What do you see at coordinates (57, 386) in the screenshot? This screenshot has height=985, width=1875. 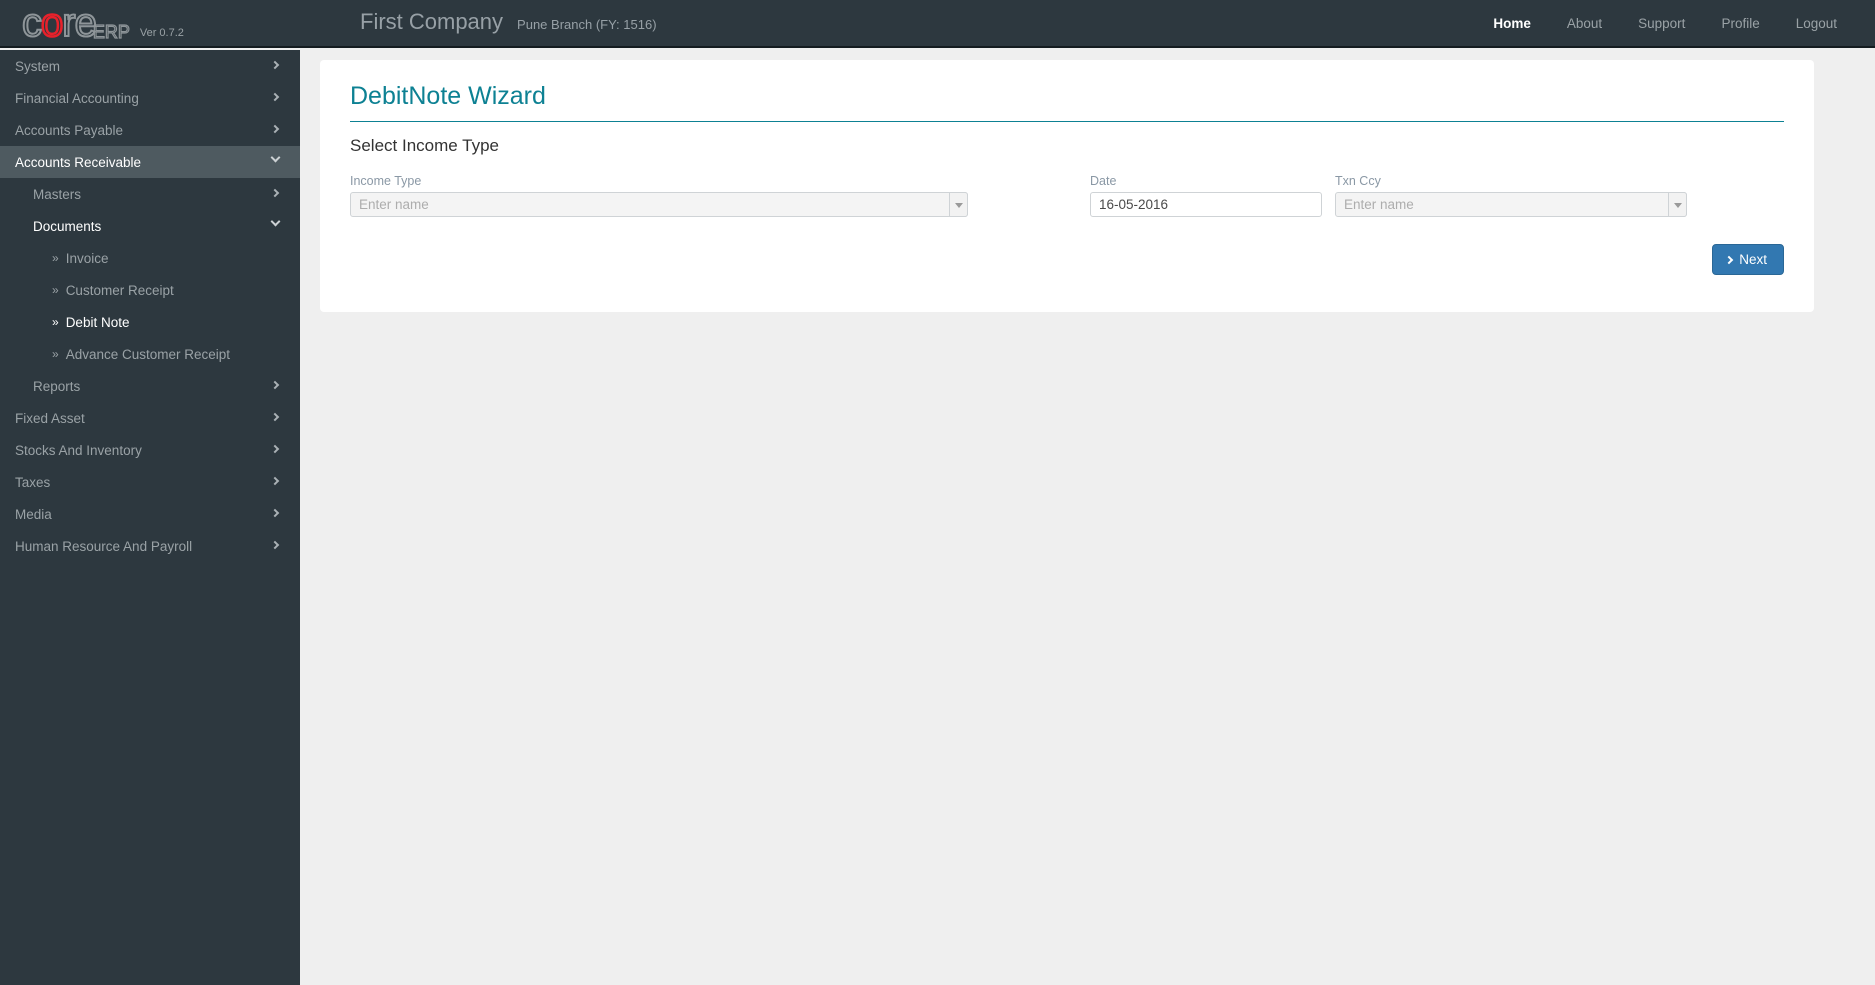 I see `sidebar-item-label: Reports` at bounding box center [57, 386].